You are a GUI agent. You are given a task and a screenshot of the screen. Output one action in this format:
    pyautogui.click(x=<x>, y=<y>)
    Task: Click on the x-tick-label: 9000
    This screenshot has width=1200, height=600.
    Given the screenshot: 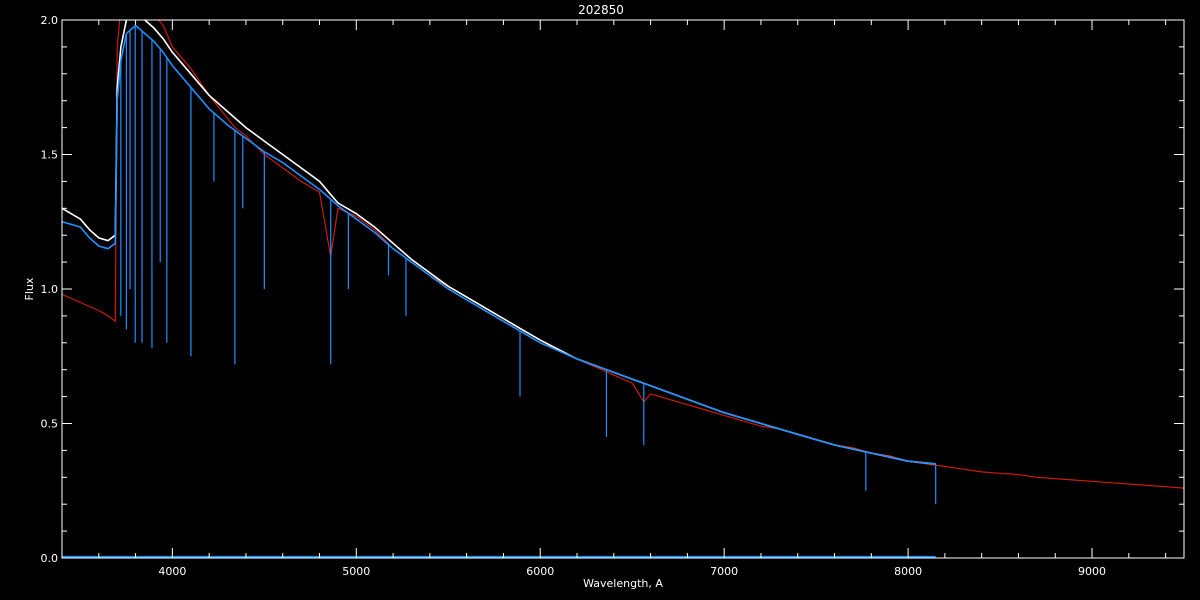 What is the action you would take?
    pyautogui.click(x=1092, y=571)
    